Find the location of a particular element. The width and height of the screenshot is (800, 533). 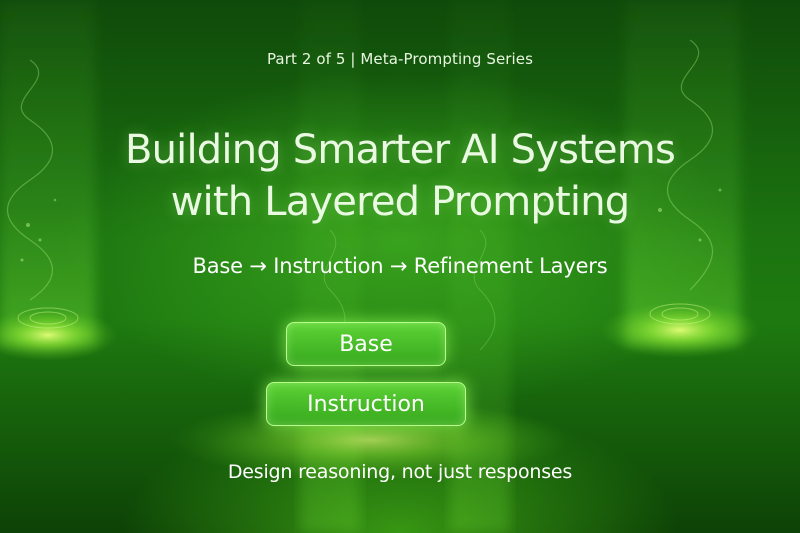

series-label: Part 2 of 5 | Meta-Prompting Series is located at coordinates (400, 59).